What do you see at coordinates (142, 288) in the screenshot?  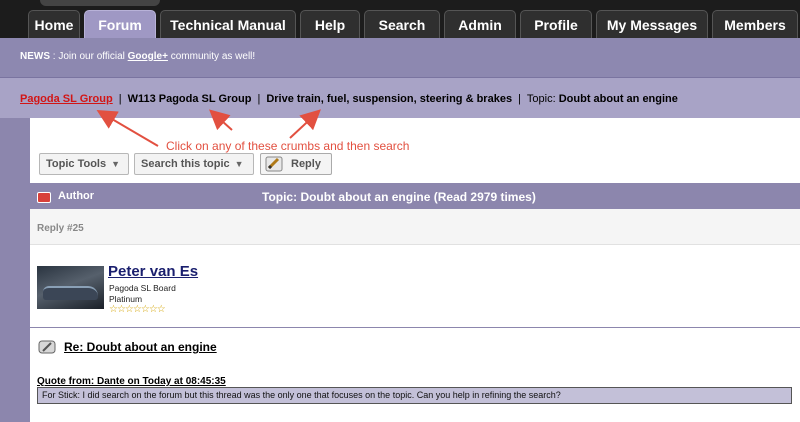 I see `user-group: Pagoda SL Board` at bounding box center [142, 288].